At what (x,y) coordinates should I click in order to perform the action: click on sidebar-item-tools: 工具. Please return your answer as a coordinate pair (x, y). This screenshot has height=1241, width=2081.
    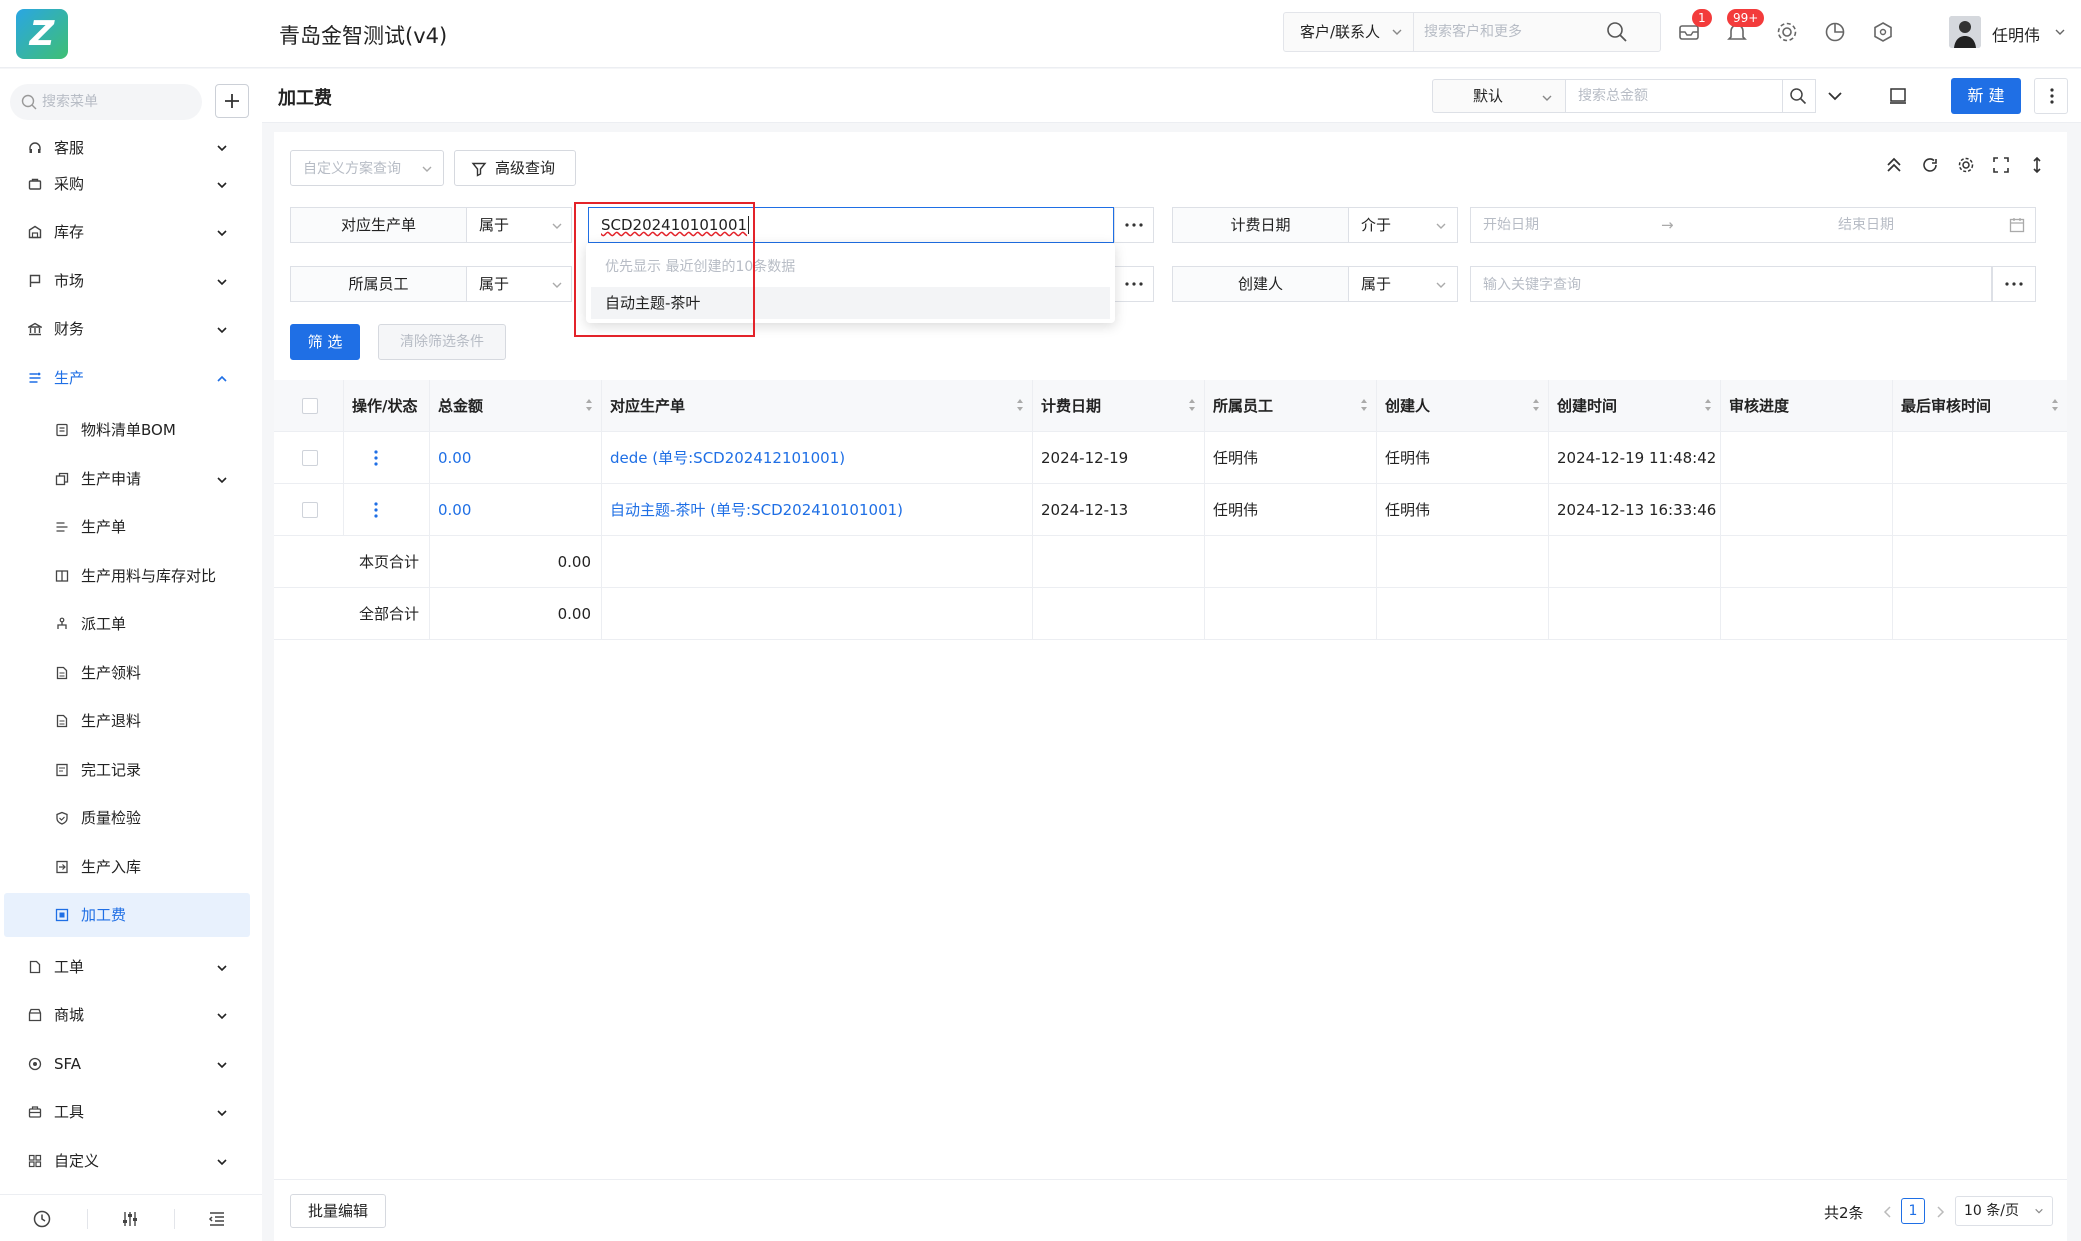
    Looking at the image, I should click on (131, 1112).